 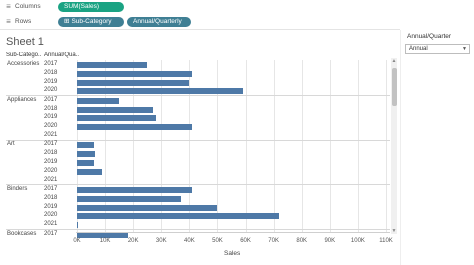 I want to click on rows-shelf: ≡ Rows ⊞ Sub-Category Annual/Quarterly, so click(x=237, y=22).